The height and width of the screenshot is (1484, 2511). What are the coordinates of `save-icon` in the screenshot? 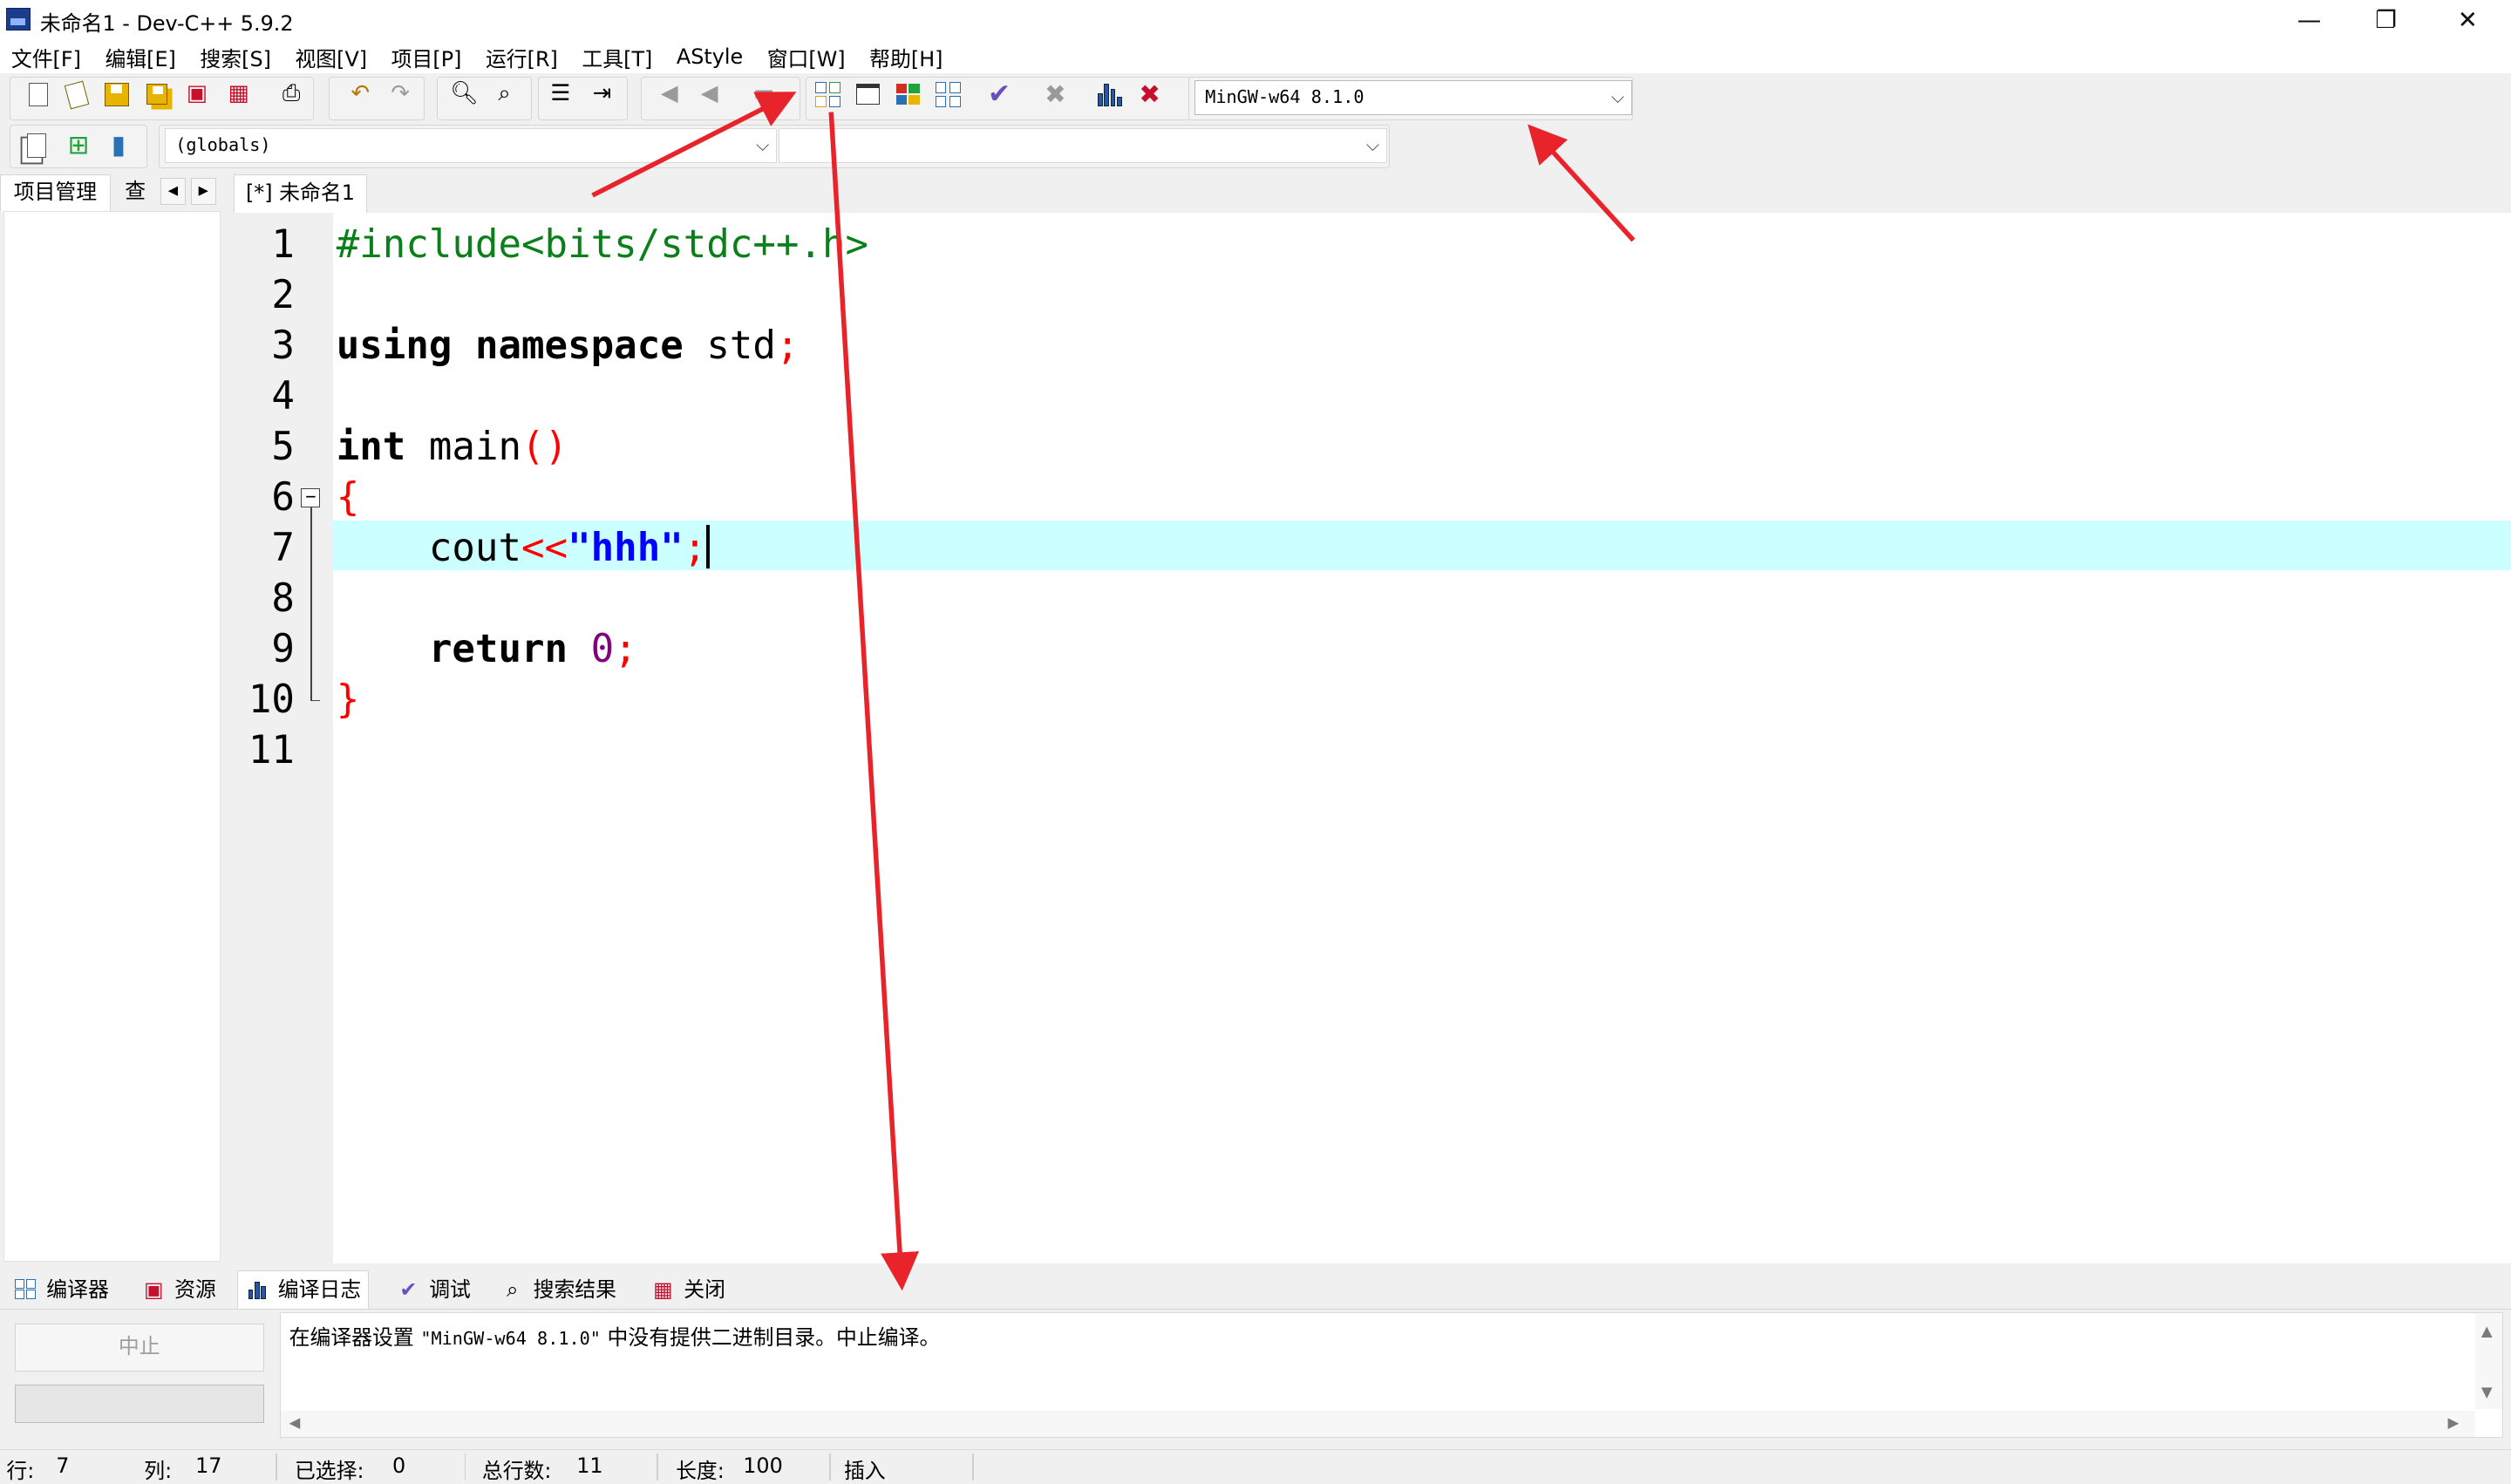 It's located at (117, 94).